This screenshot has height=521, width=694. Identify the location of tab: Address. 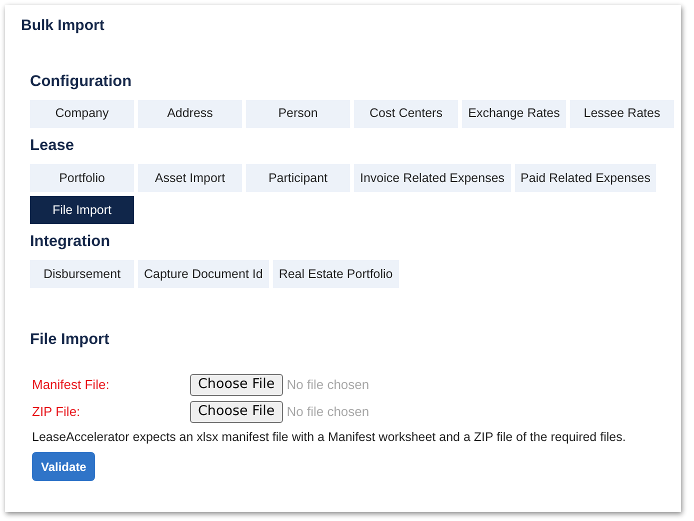
(190, 114).